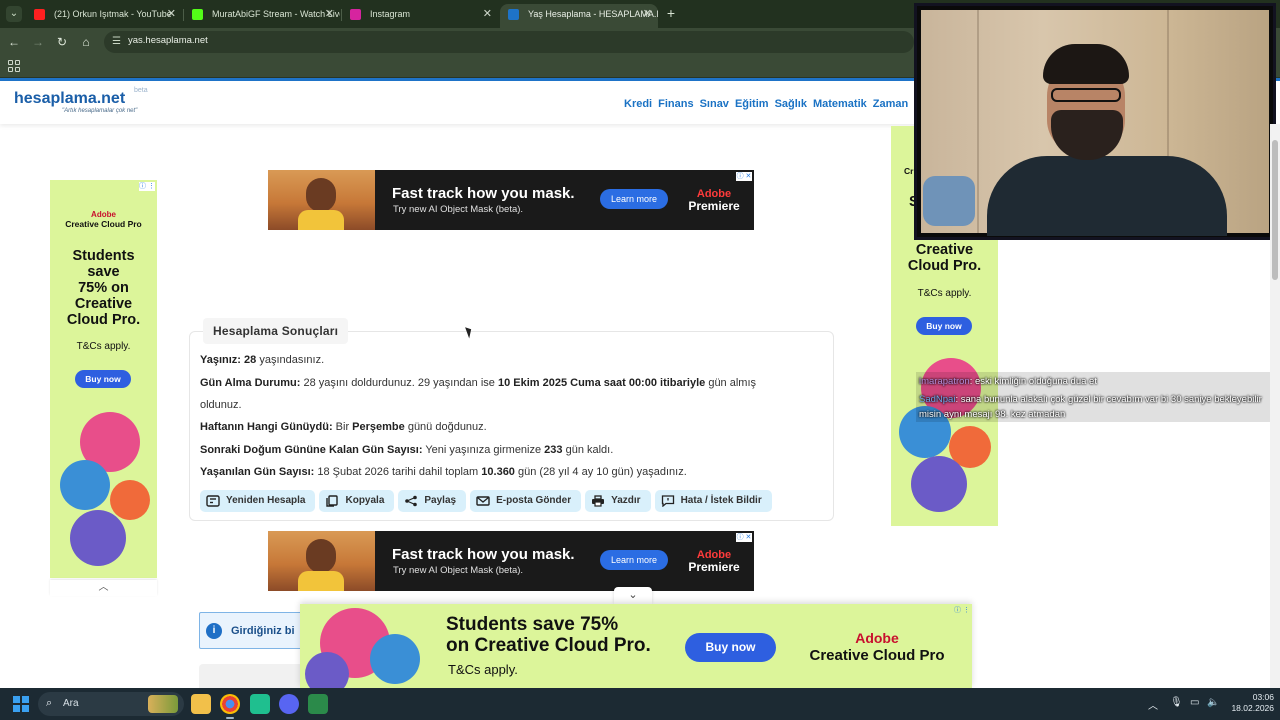 The image size is (1280, 720). Describe the element at coordinates (250, 383) in the screenshot. I see `result-label: Gün Alma Durumu:` at that location.